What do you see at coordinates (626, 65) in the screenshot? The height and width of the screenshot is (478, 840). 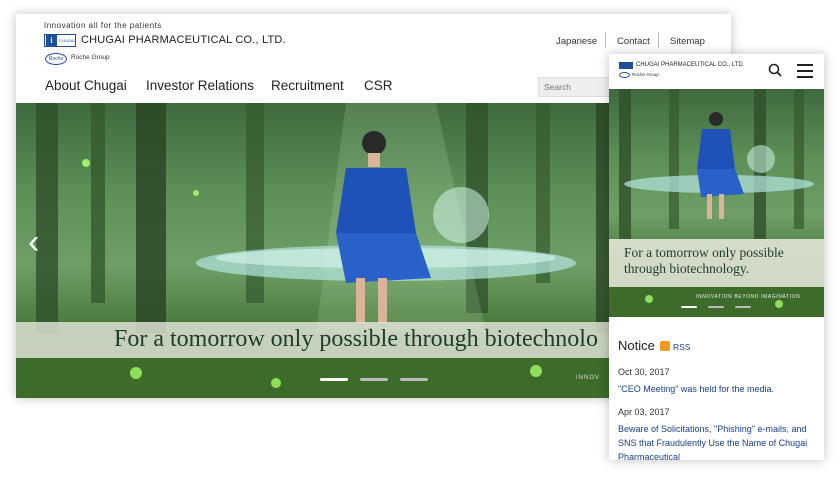 I see `chugai-logo-icon` at bounding box center [626, 65].